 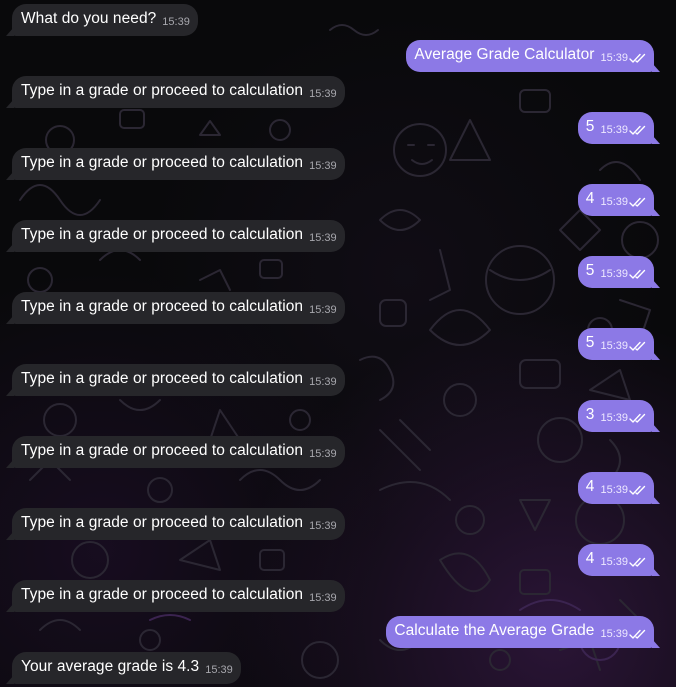 What do you see at coordinates (494, 630) in the screenshot?
I see `message-text: Calculate the Average Grade` at bounding box center [494, 630].